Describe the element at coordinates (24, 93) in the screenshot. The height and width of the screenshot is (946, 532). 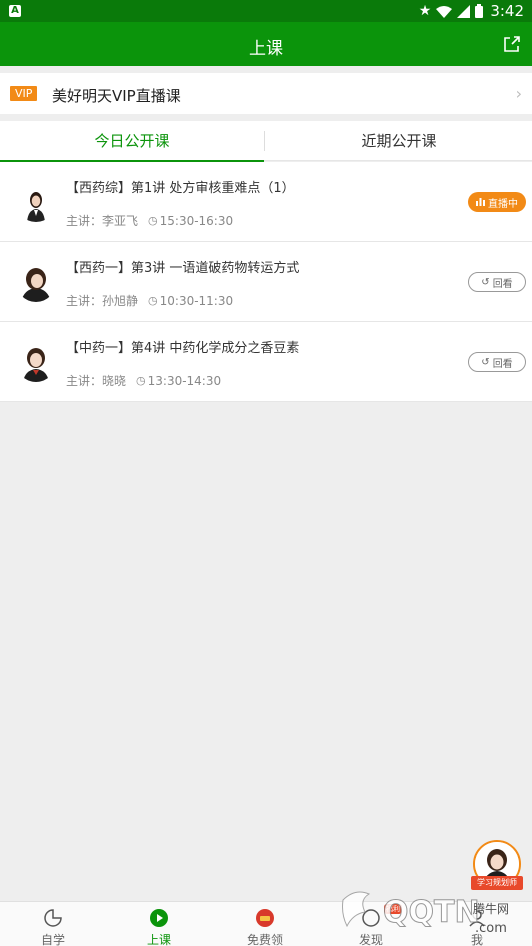
I see `vip-tag: VIP` at that location.